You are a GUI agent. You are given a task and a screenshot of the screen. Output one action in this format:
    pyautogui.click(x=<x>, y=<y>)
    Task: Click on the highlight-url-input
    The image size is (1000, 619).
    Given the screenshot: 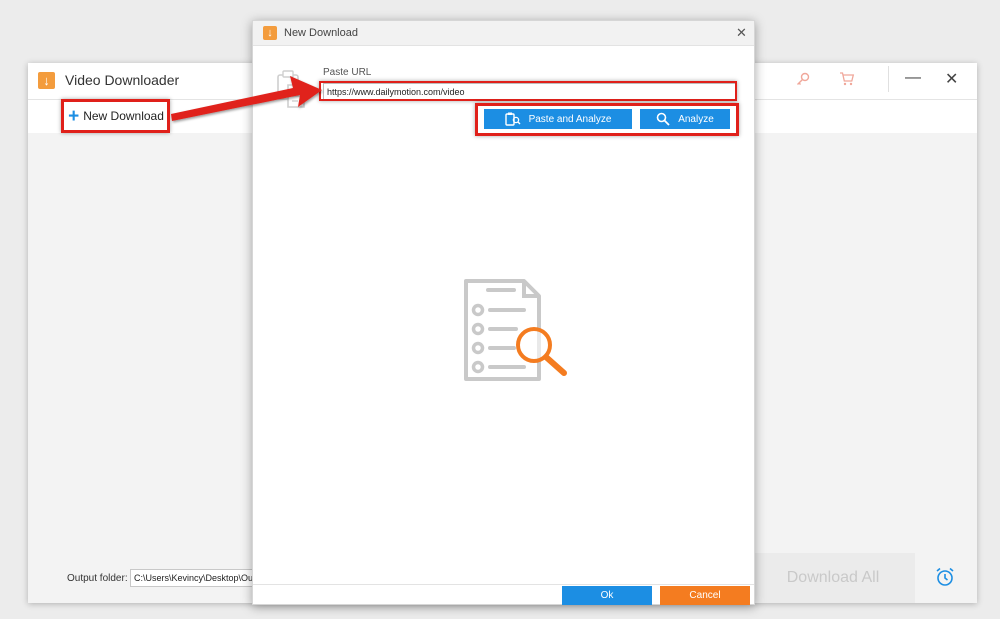 What is the action you would take?
    pyautogui.click(x=528, y=91)
    